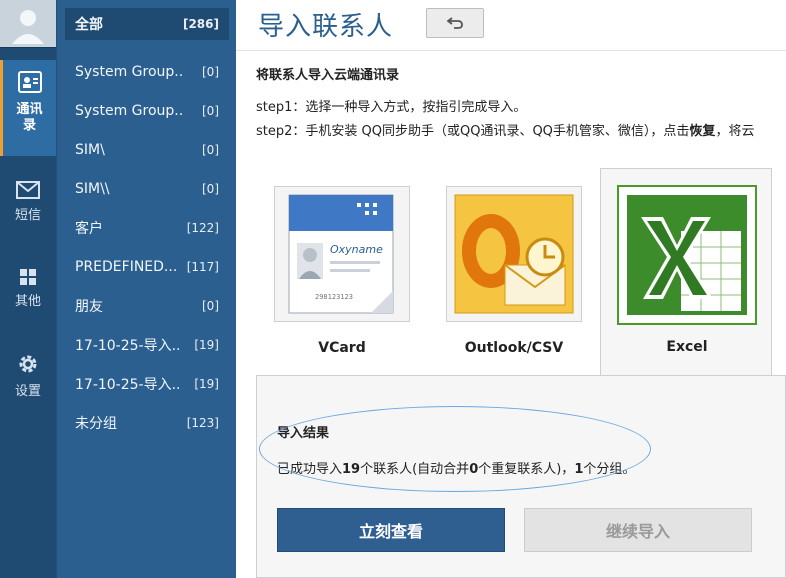  I want to click on gear-icon, so click(28, 364).